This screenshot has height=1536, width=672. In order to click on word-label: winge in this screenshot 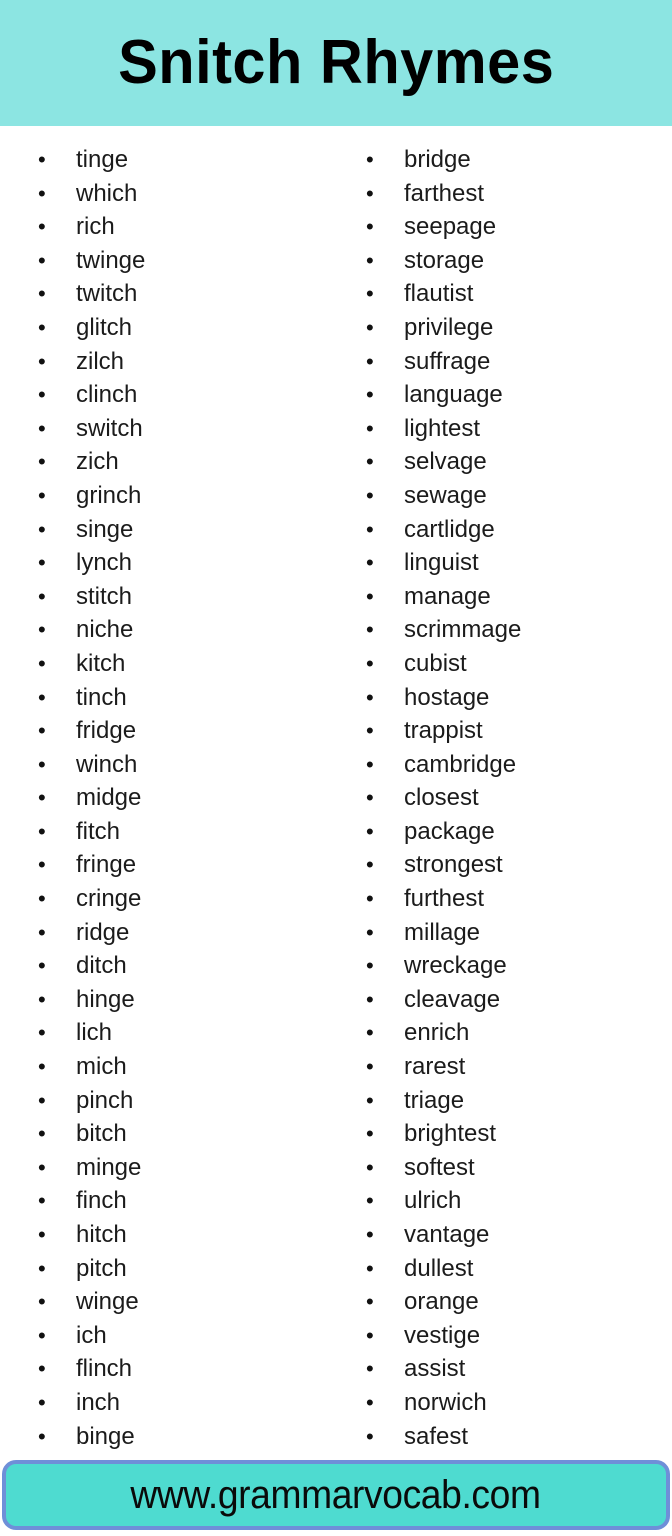, I will do `click(107, 1302)`.